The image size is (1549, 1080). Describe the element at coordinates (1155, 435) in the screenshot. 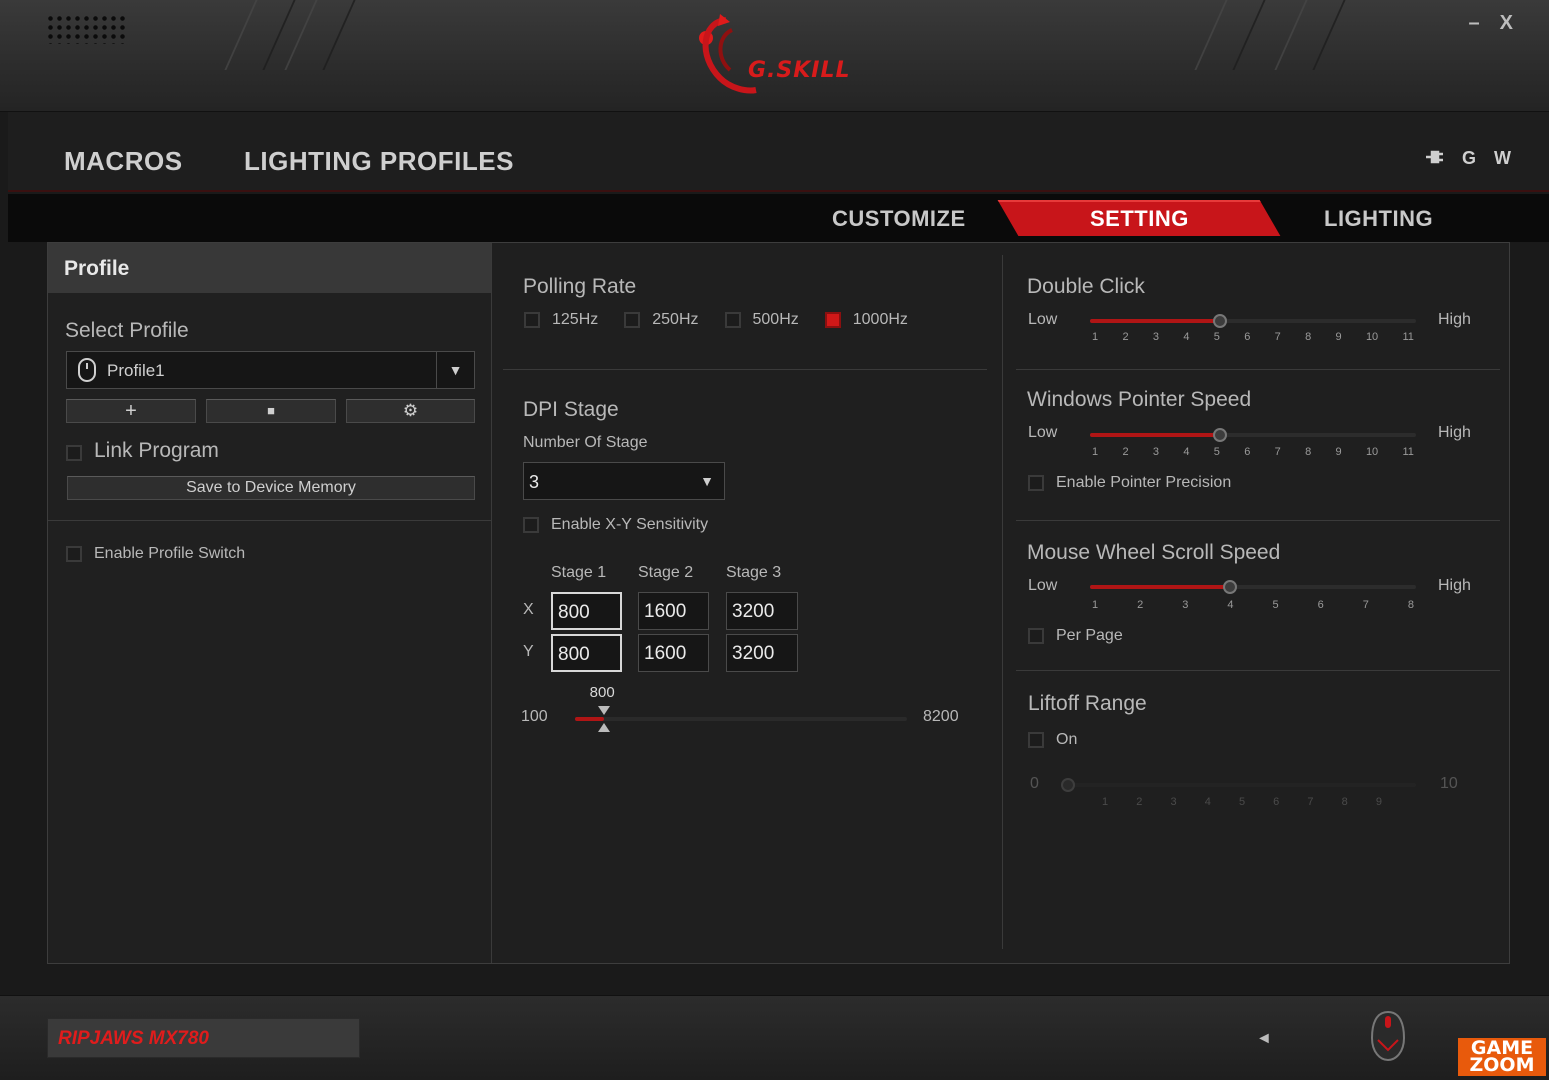

I see `slider-fill` at that location.